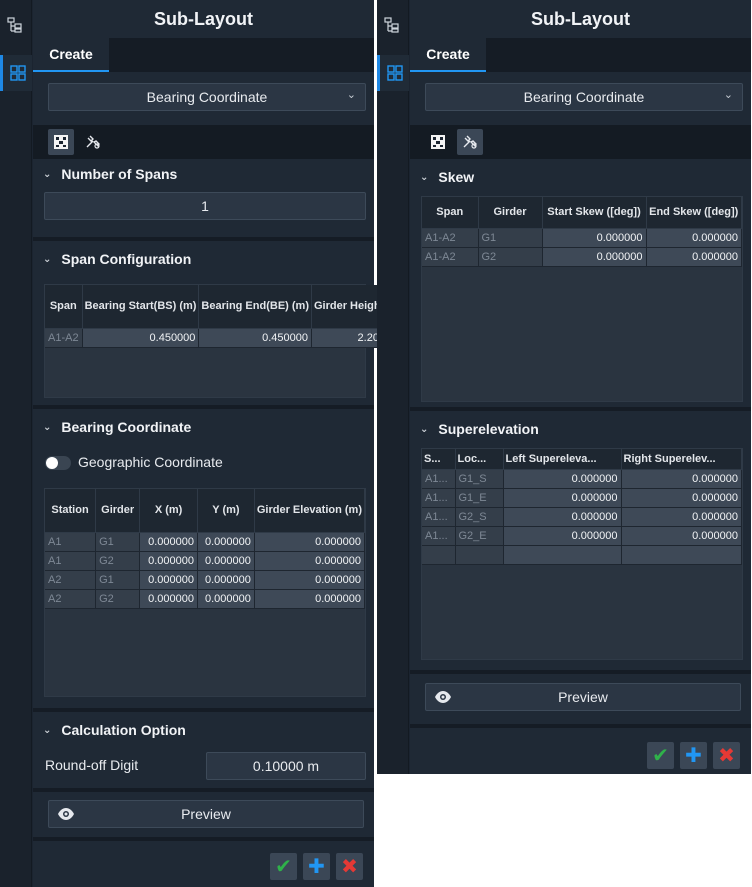  What do you see at coordinates (203, 19) in the screenshot?
I see `page-title: Sub-Layout` at bounding box center [203, 19].